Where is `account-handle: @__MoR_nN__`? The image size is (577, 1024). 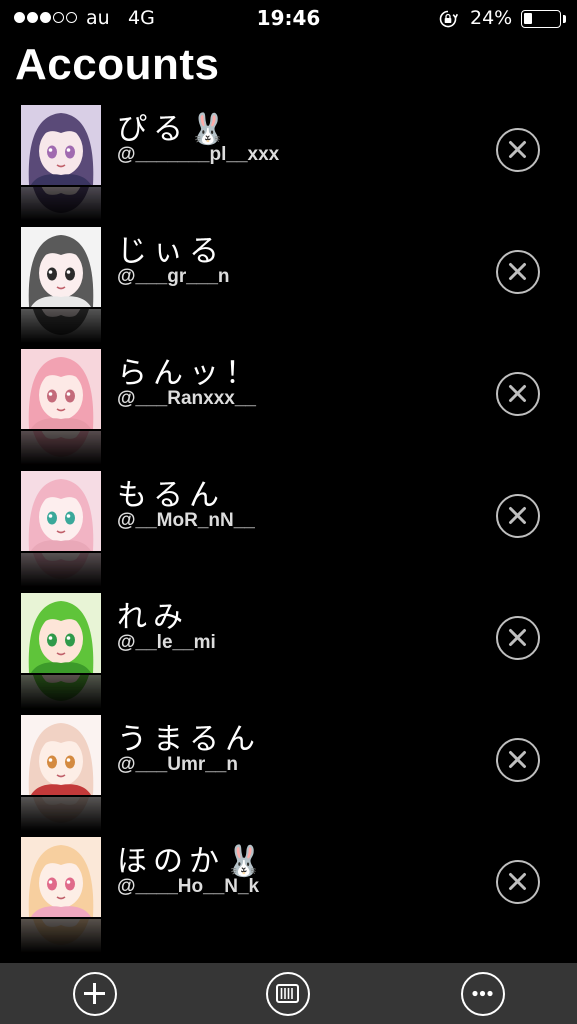 account-handle: @__MoR_nN__ is located at coordinates (186, 520).